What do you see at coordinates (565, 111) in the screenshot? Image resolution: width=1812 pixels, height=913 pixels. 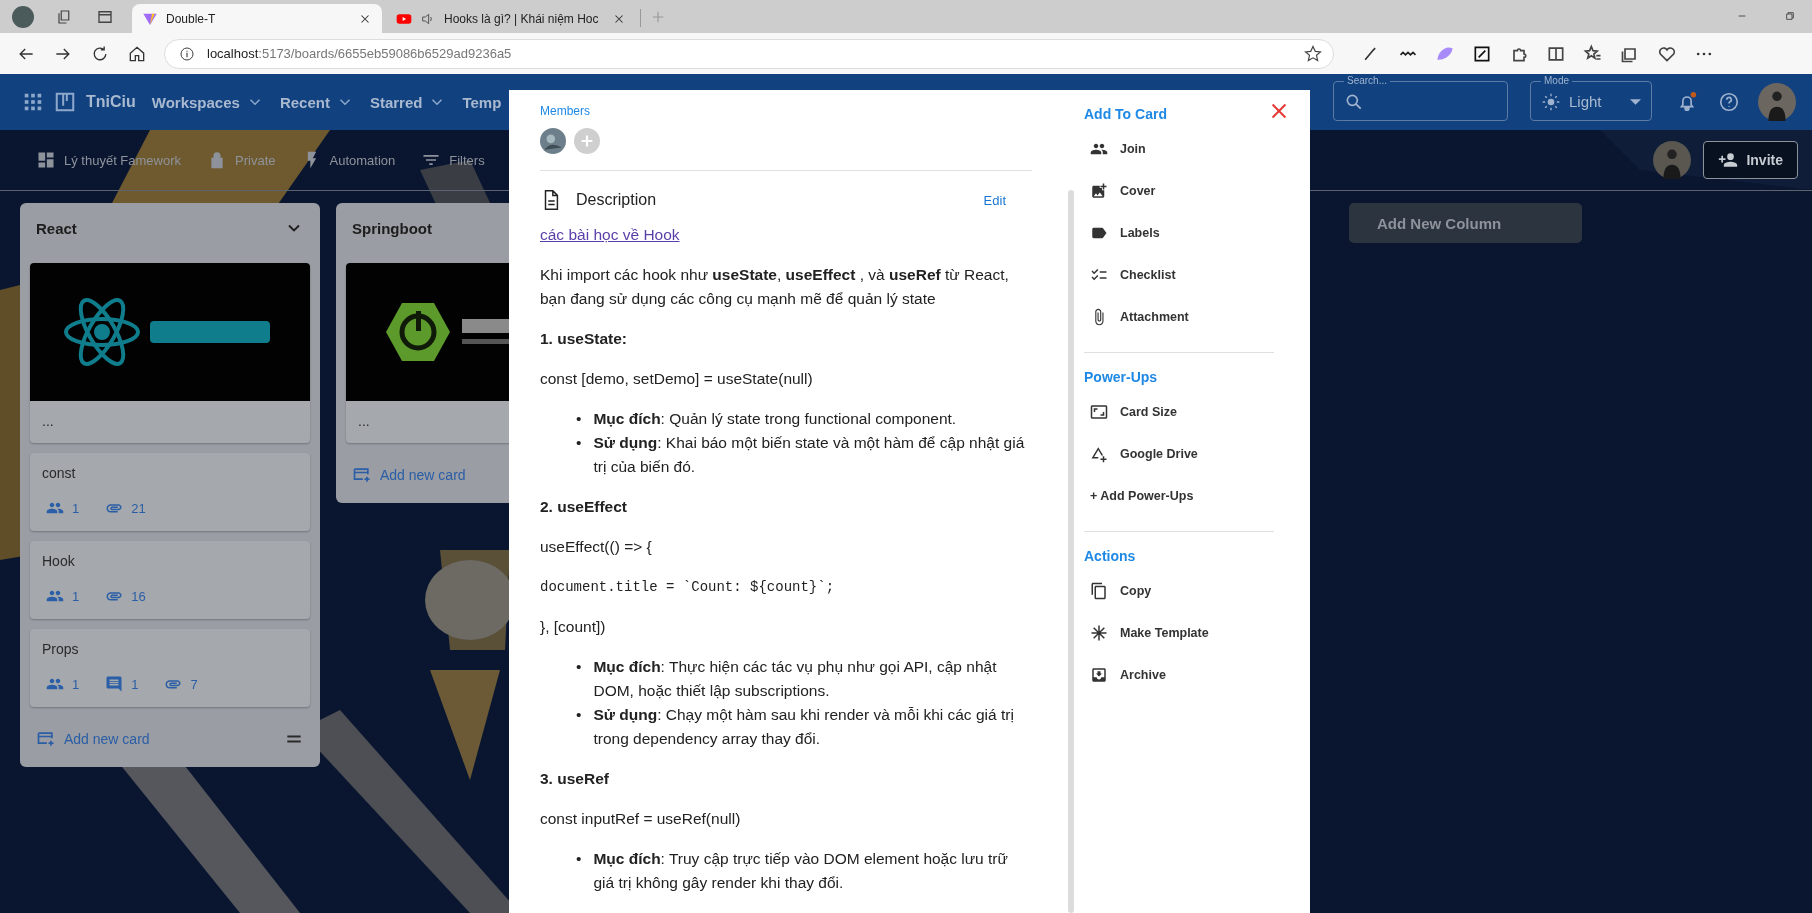 I see `members-label: Members` at bounding box center [565, 111].